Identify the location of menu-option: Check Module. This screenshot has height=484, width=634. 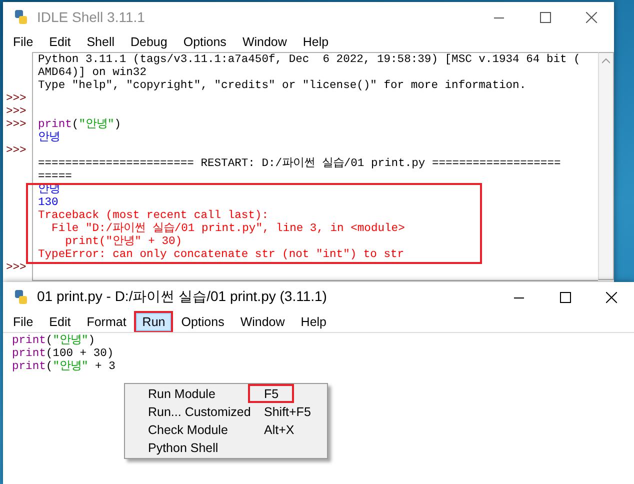
(194, 430).